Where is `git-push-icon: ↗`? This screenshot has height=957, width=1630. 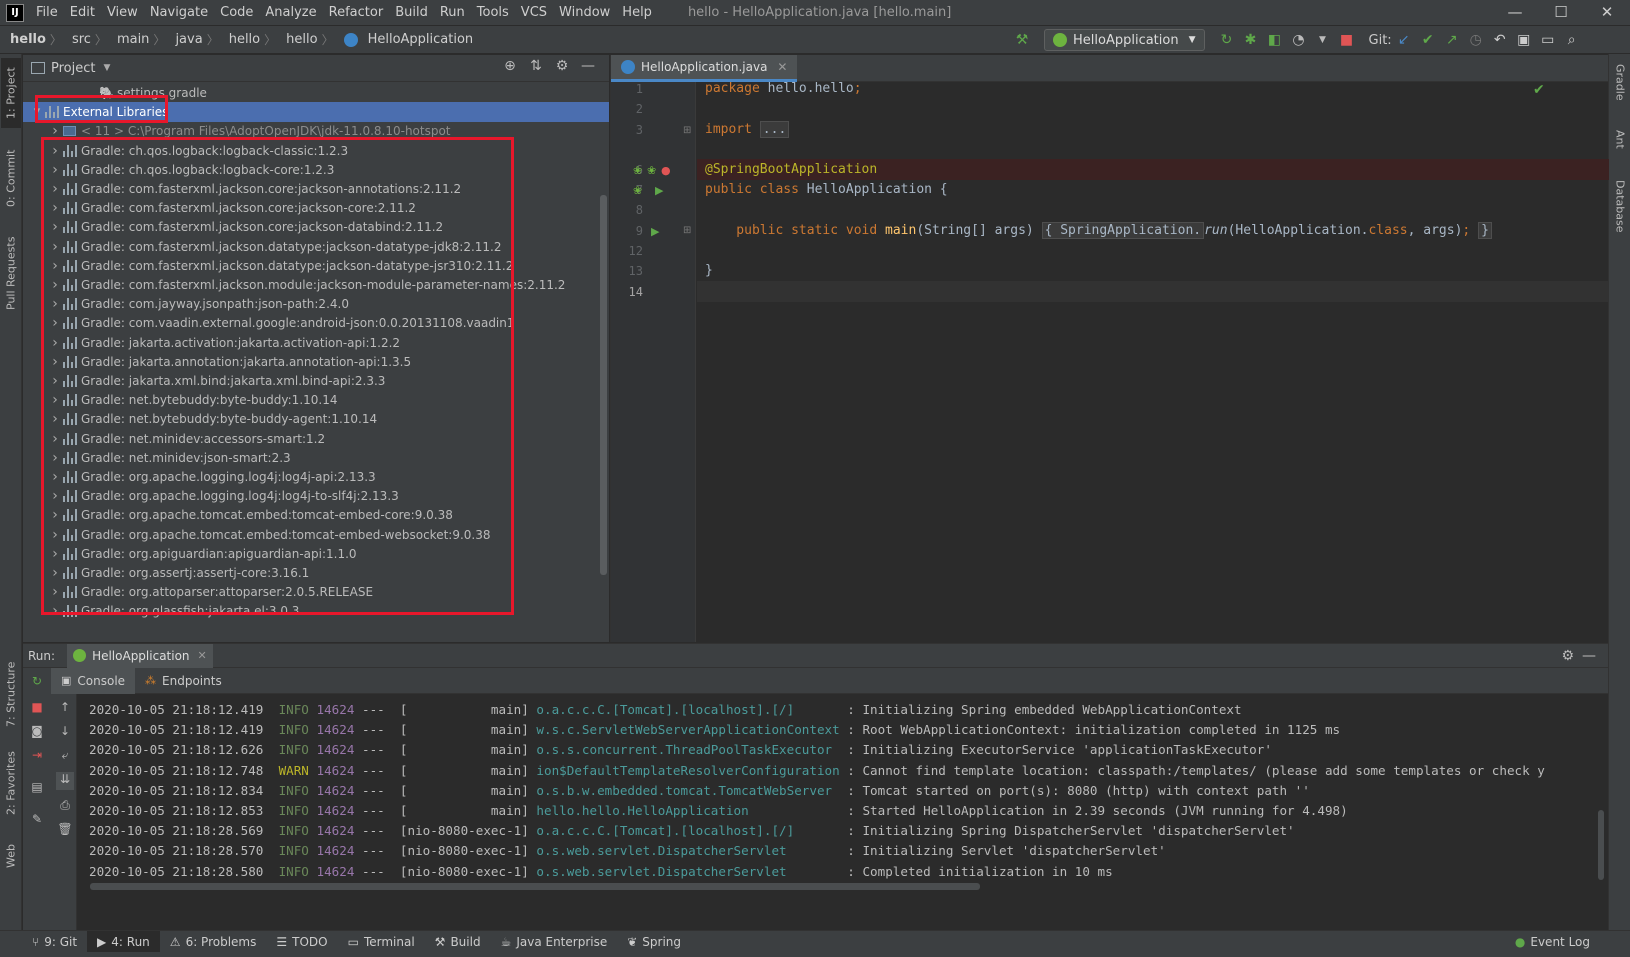 git-push-icon: ↗ is located at coordinates (1452, 40).